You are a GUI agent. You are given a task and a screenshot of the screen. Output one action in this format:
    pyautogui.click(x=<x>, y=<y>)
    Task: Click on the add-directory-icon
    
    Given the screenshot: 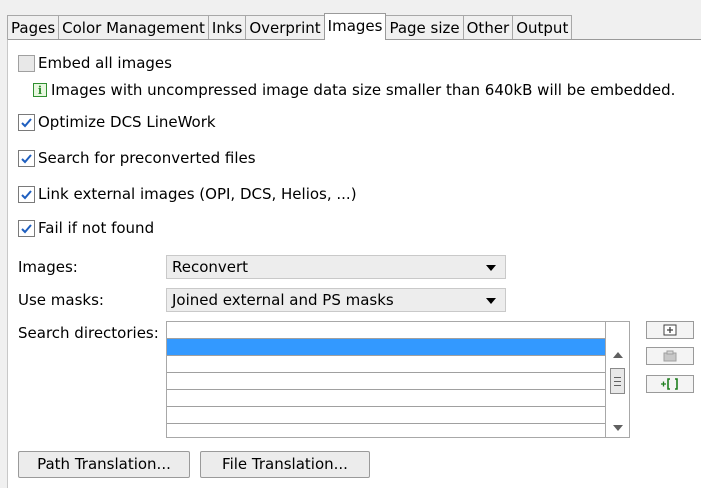 What is the action you would take?
    pyautogui.click(x=670, y=330)
    